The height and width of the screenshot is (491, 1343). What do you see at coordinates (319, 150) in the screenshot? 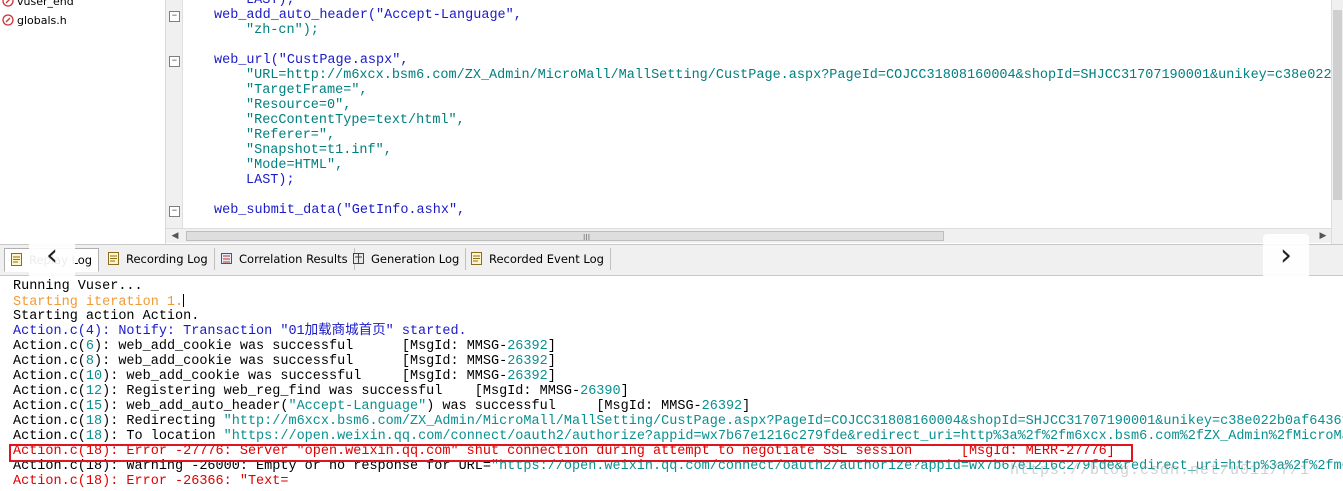
I see `code-line: "Snapshot=t1.inf",` at bounding box center [319, 150].